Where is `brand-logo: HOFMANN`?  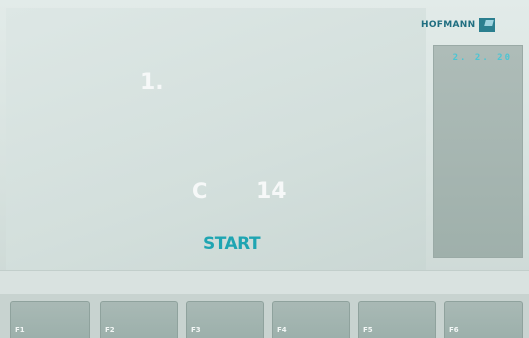 brand-logo: HOFMANN is located at coordinates (458, 25).